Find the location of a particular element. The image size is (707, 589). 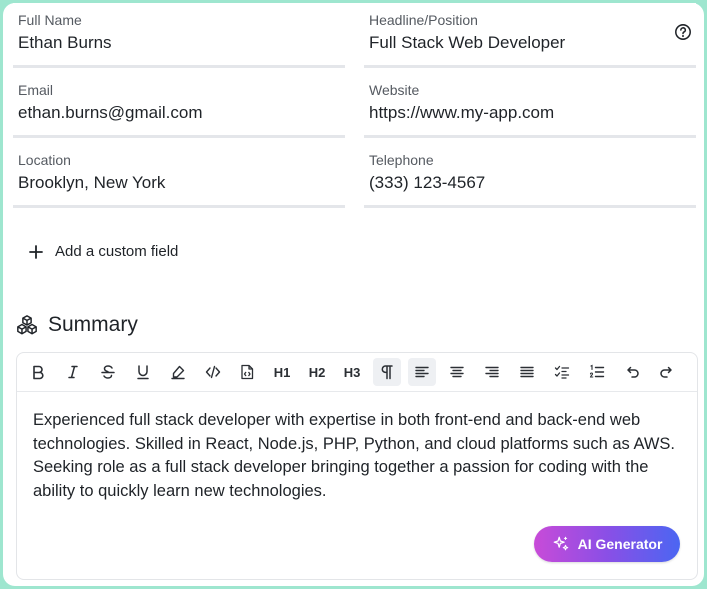

bold-icon is located at coordinates (38, 372).